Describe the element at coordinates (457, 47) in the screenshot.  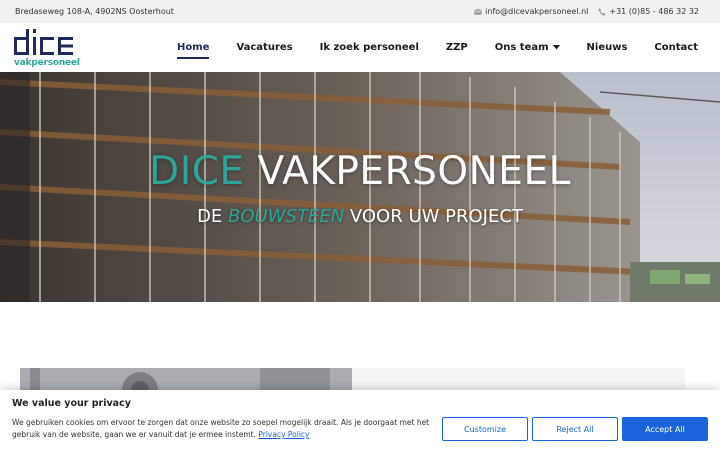
I see `nav-zzp: ZZP` at that location.